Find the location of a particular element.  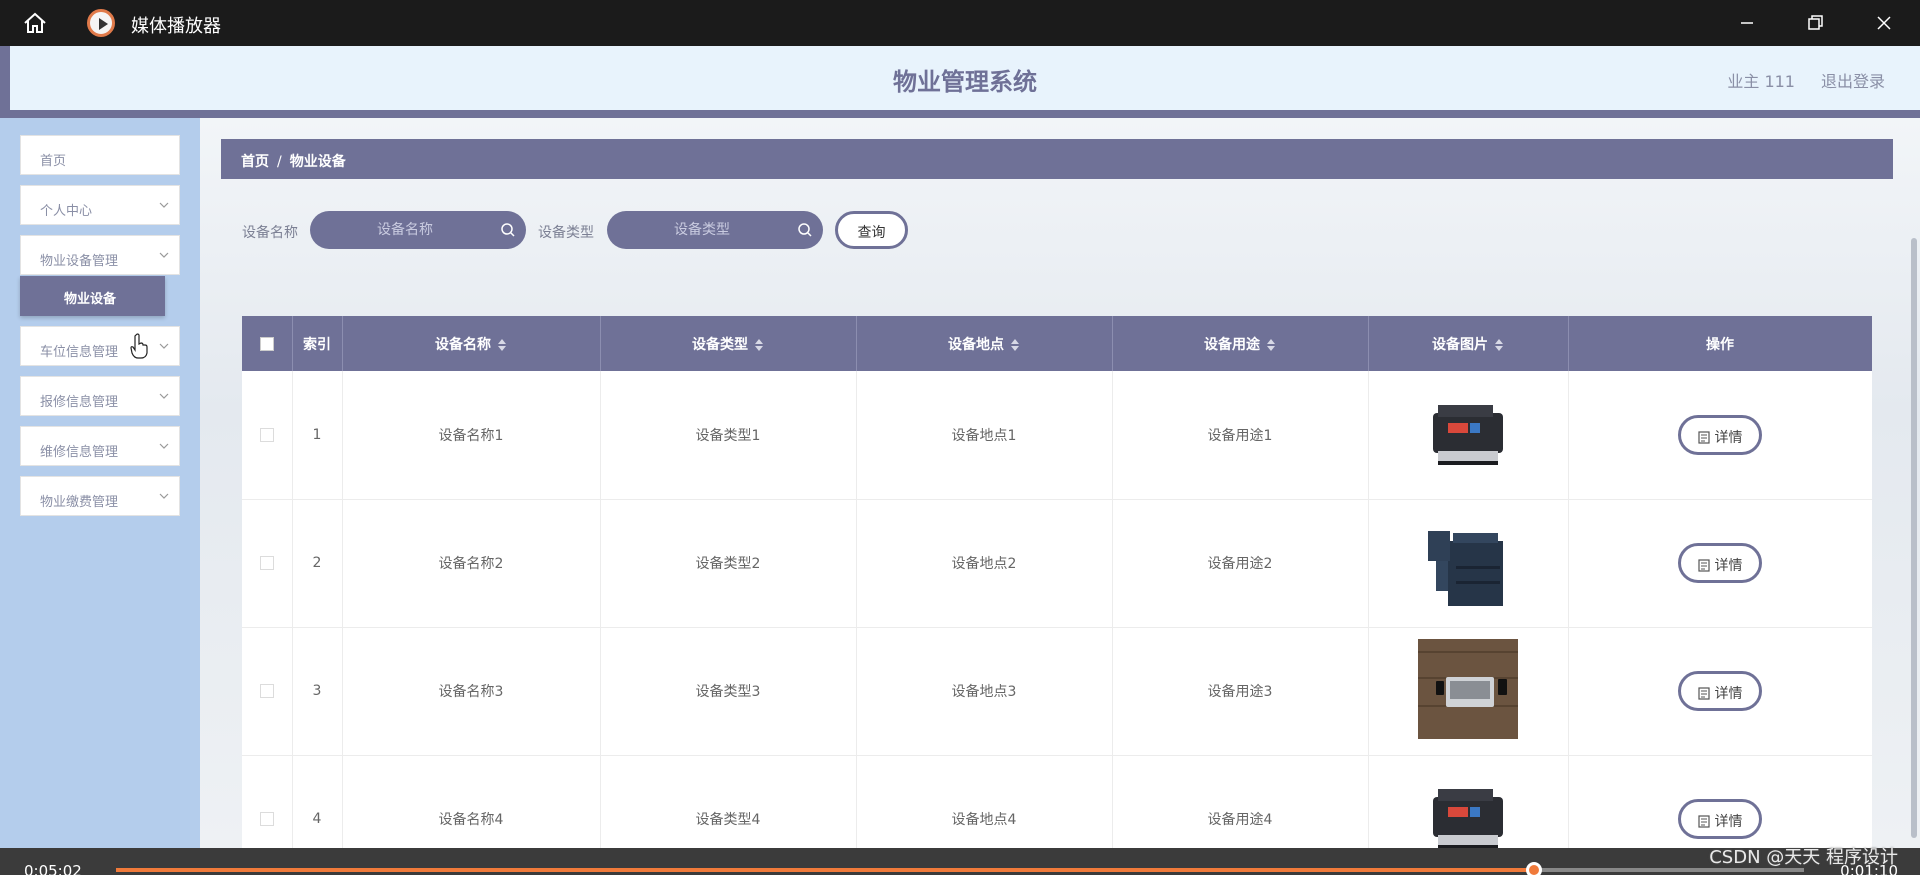

close-icon is located at coordinates (1884, 23).